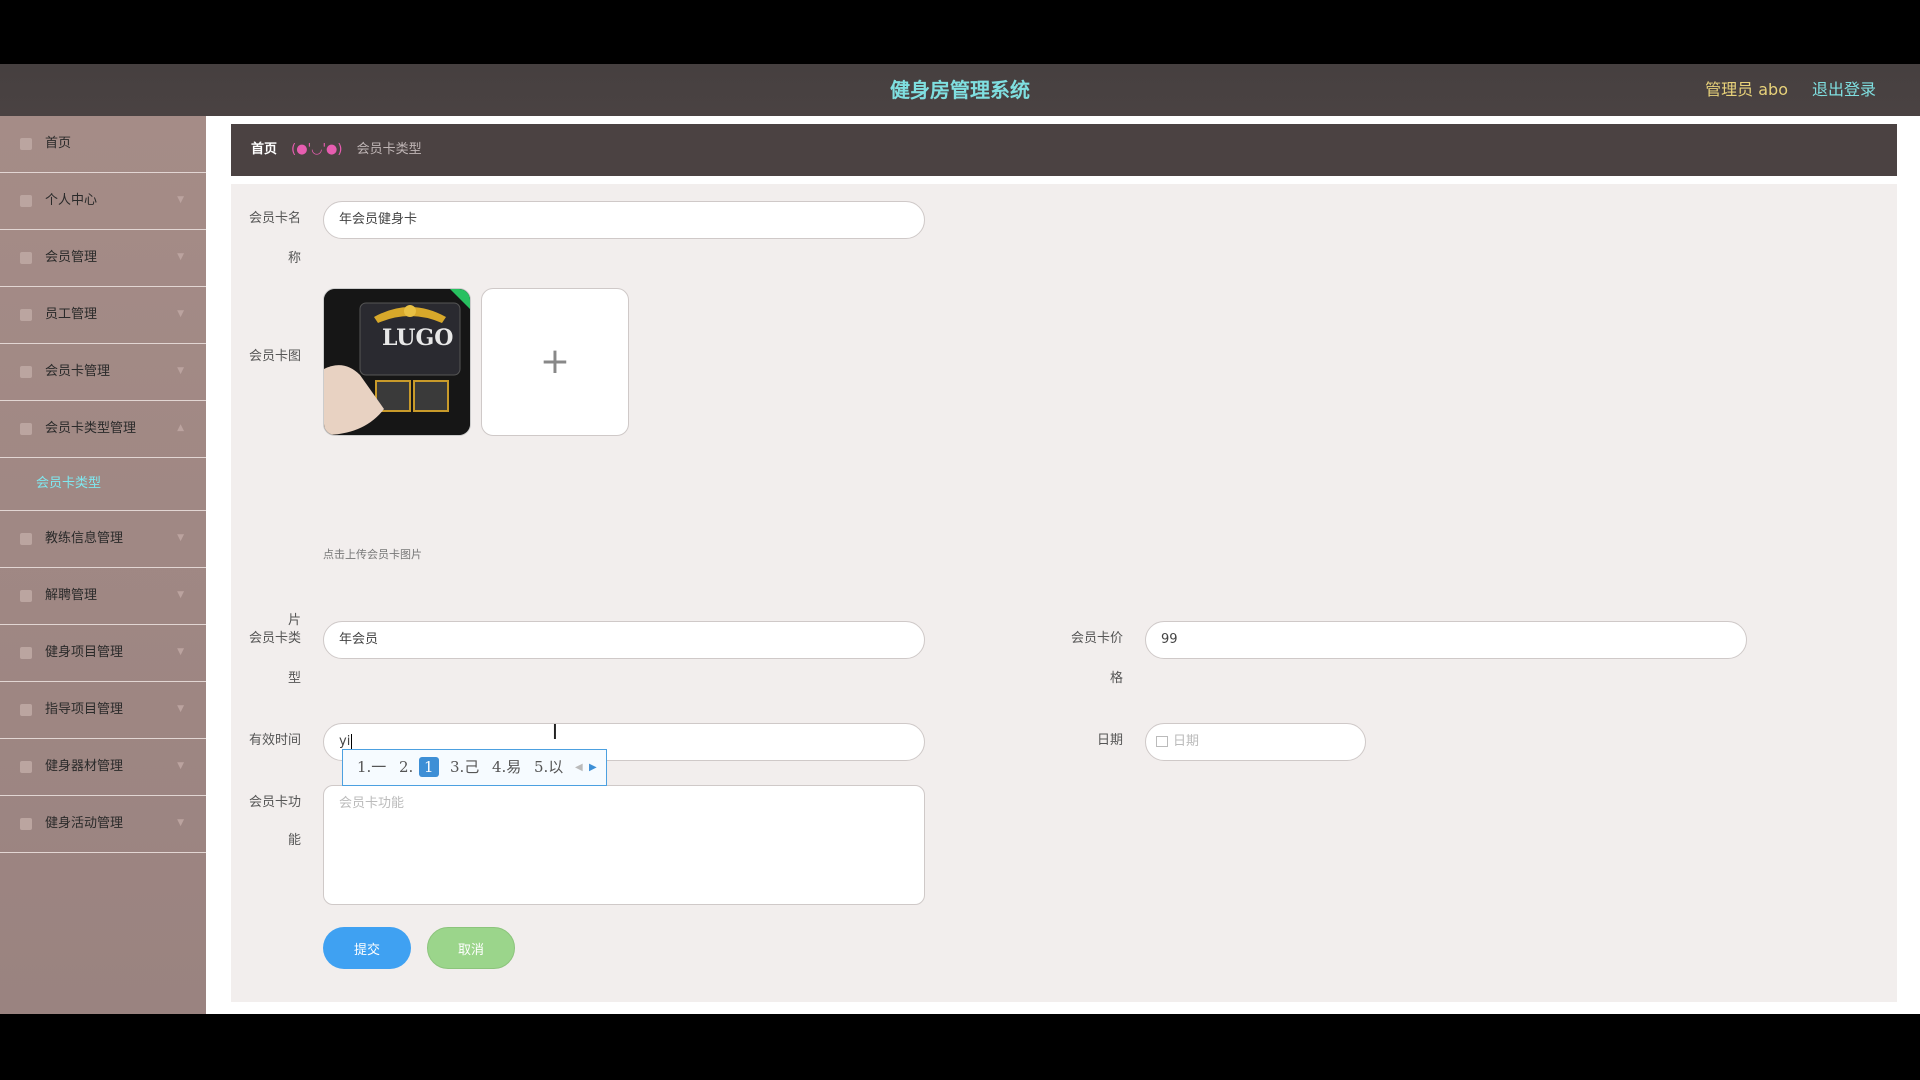  What do you see at coordinates (406, 767) in the screenshot?
I see `ime-candidate-2: 2.` at bounding box center [406, 767].